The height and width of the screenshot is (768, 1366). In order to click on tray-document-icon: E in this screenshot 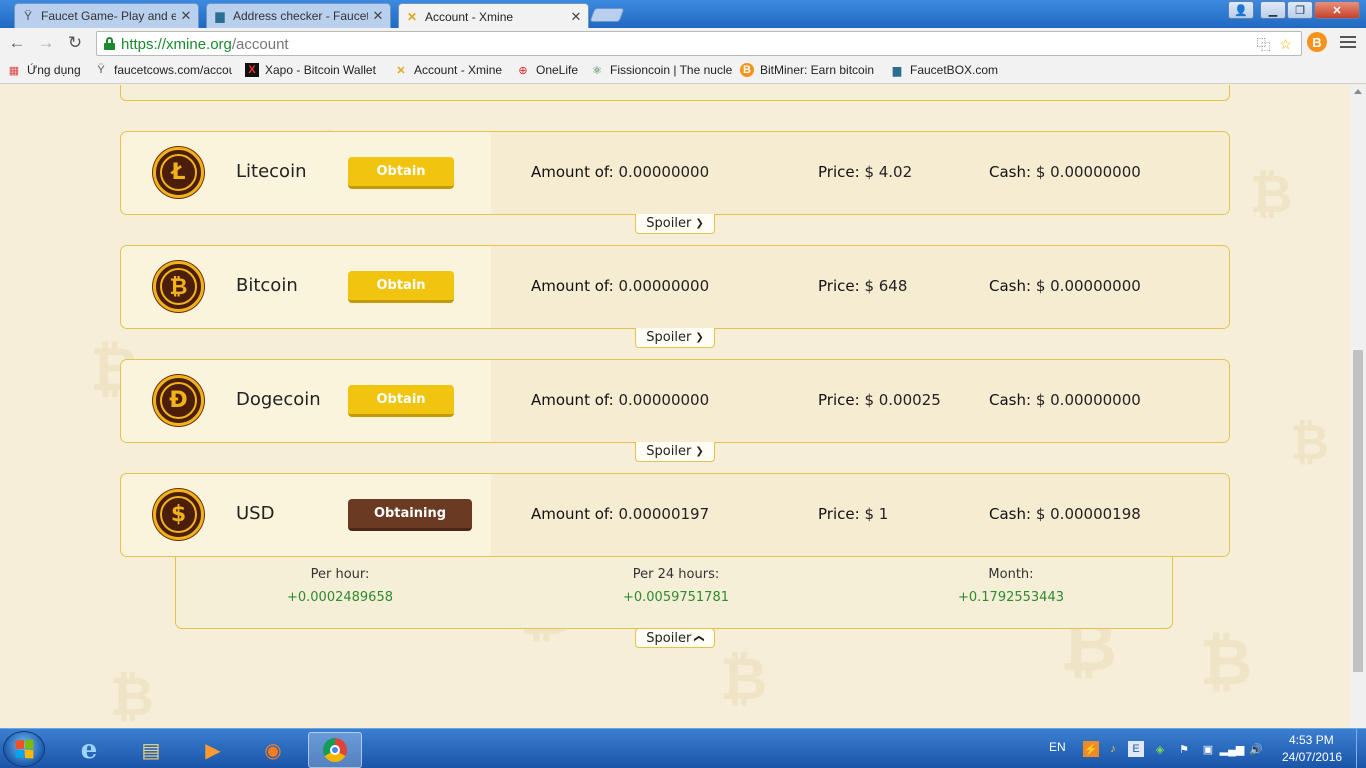, I will do `click(1136, 749)`.